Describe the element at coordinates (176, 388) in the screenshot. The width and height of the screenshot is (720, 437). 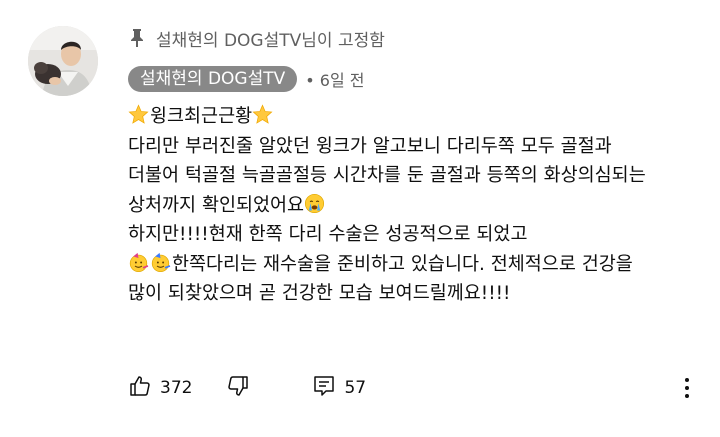
I see `like-count: 372` at that location.